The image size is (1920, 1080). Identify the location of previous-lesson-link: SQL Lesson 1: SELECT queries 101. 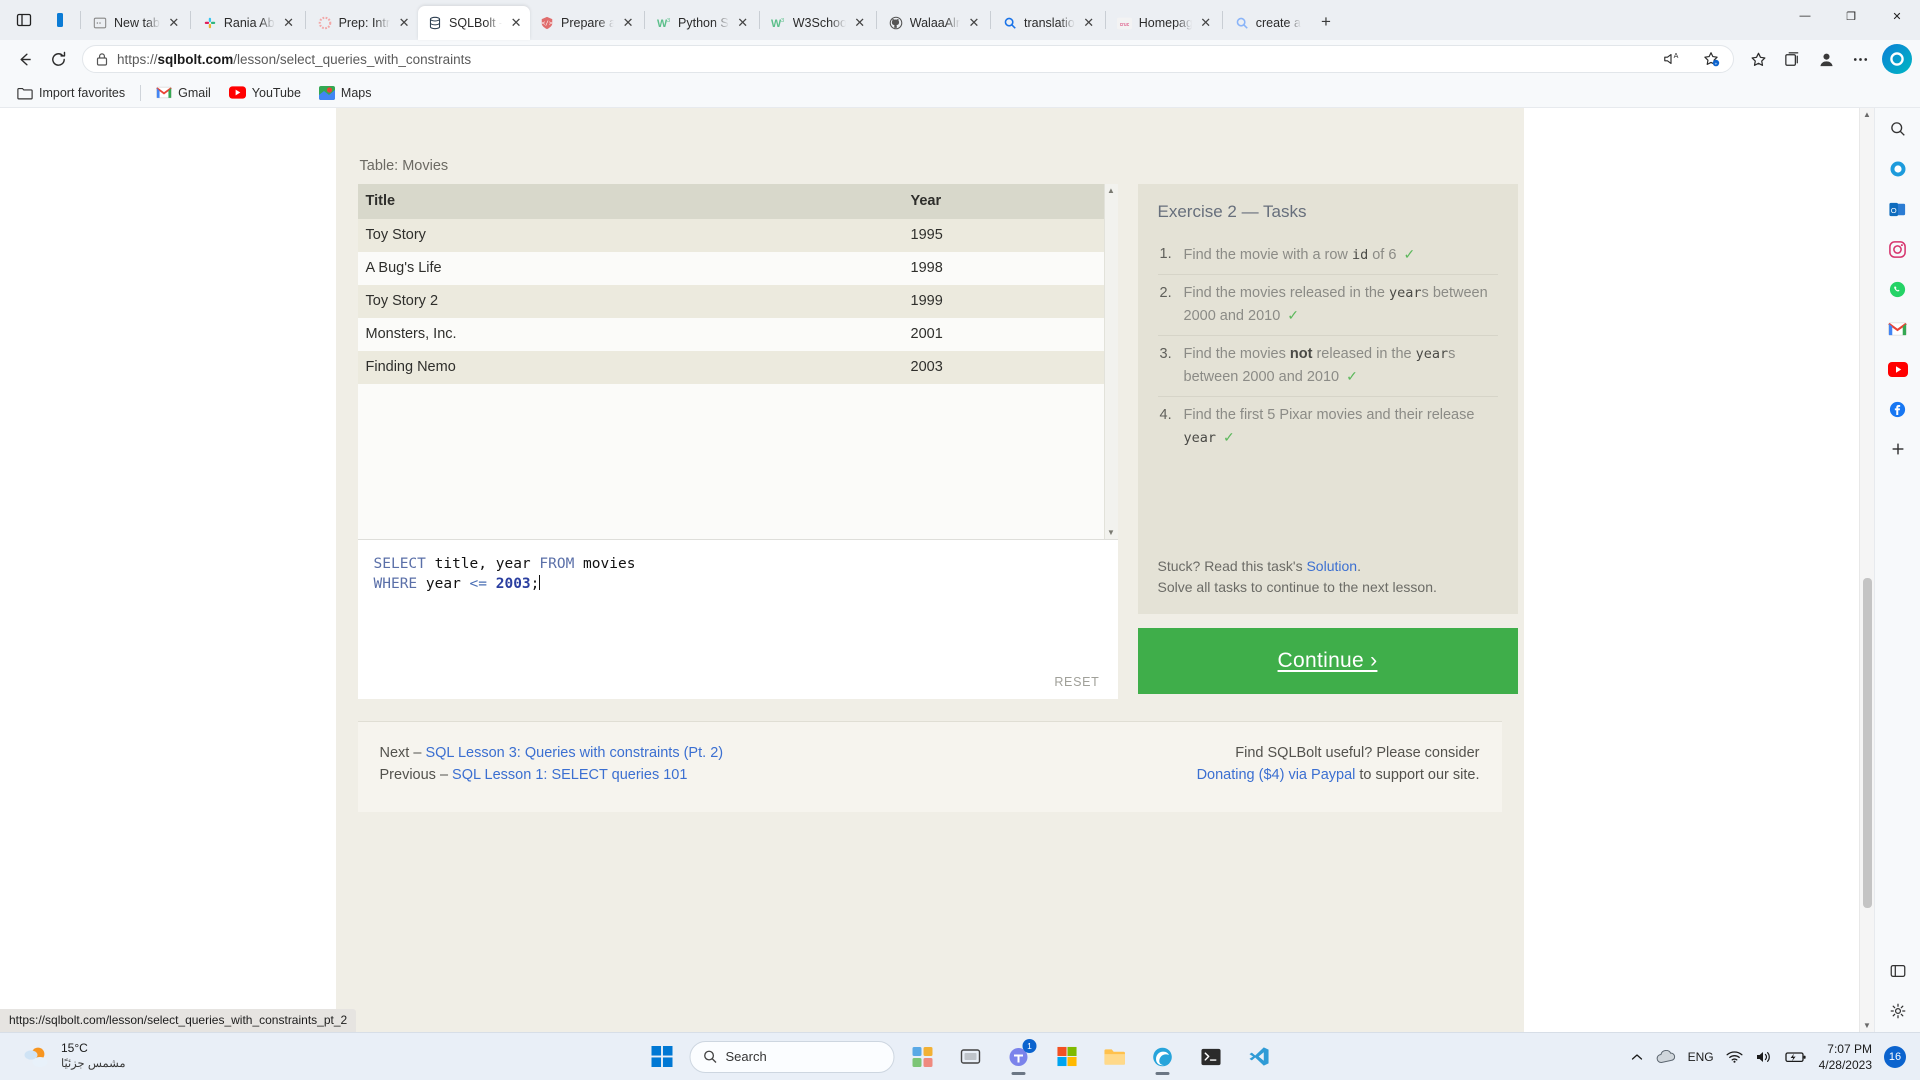
(569, 775).